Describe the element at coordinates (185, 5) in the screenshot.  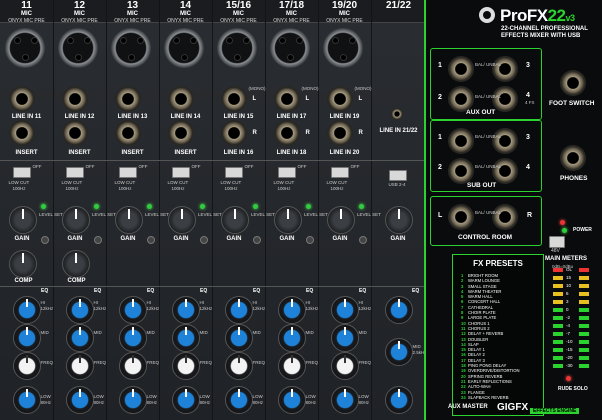
I see `channel-number: 14` at that location.